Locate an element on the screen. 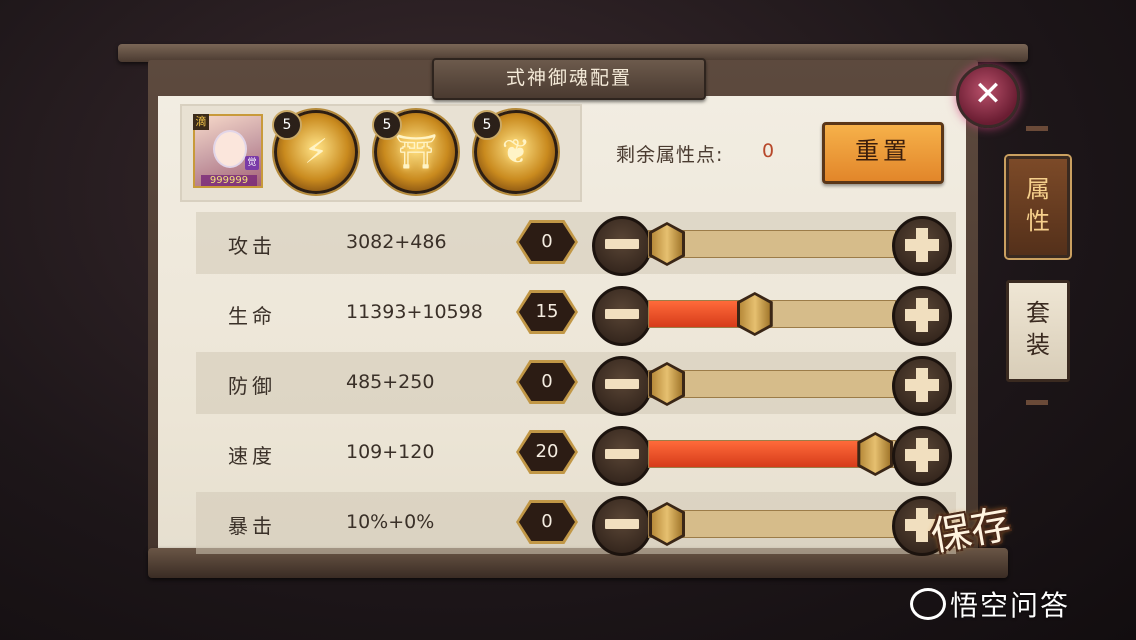  remaining-points-label: 剩余属性点: is located at coordinates (670, 155).